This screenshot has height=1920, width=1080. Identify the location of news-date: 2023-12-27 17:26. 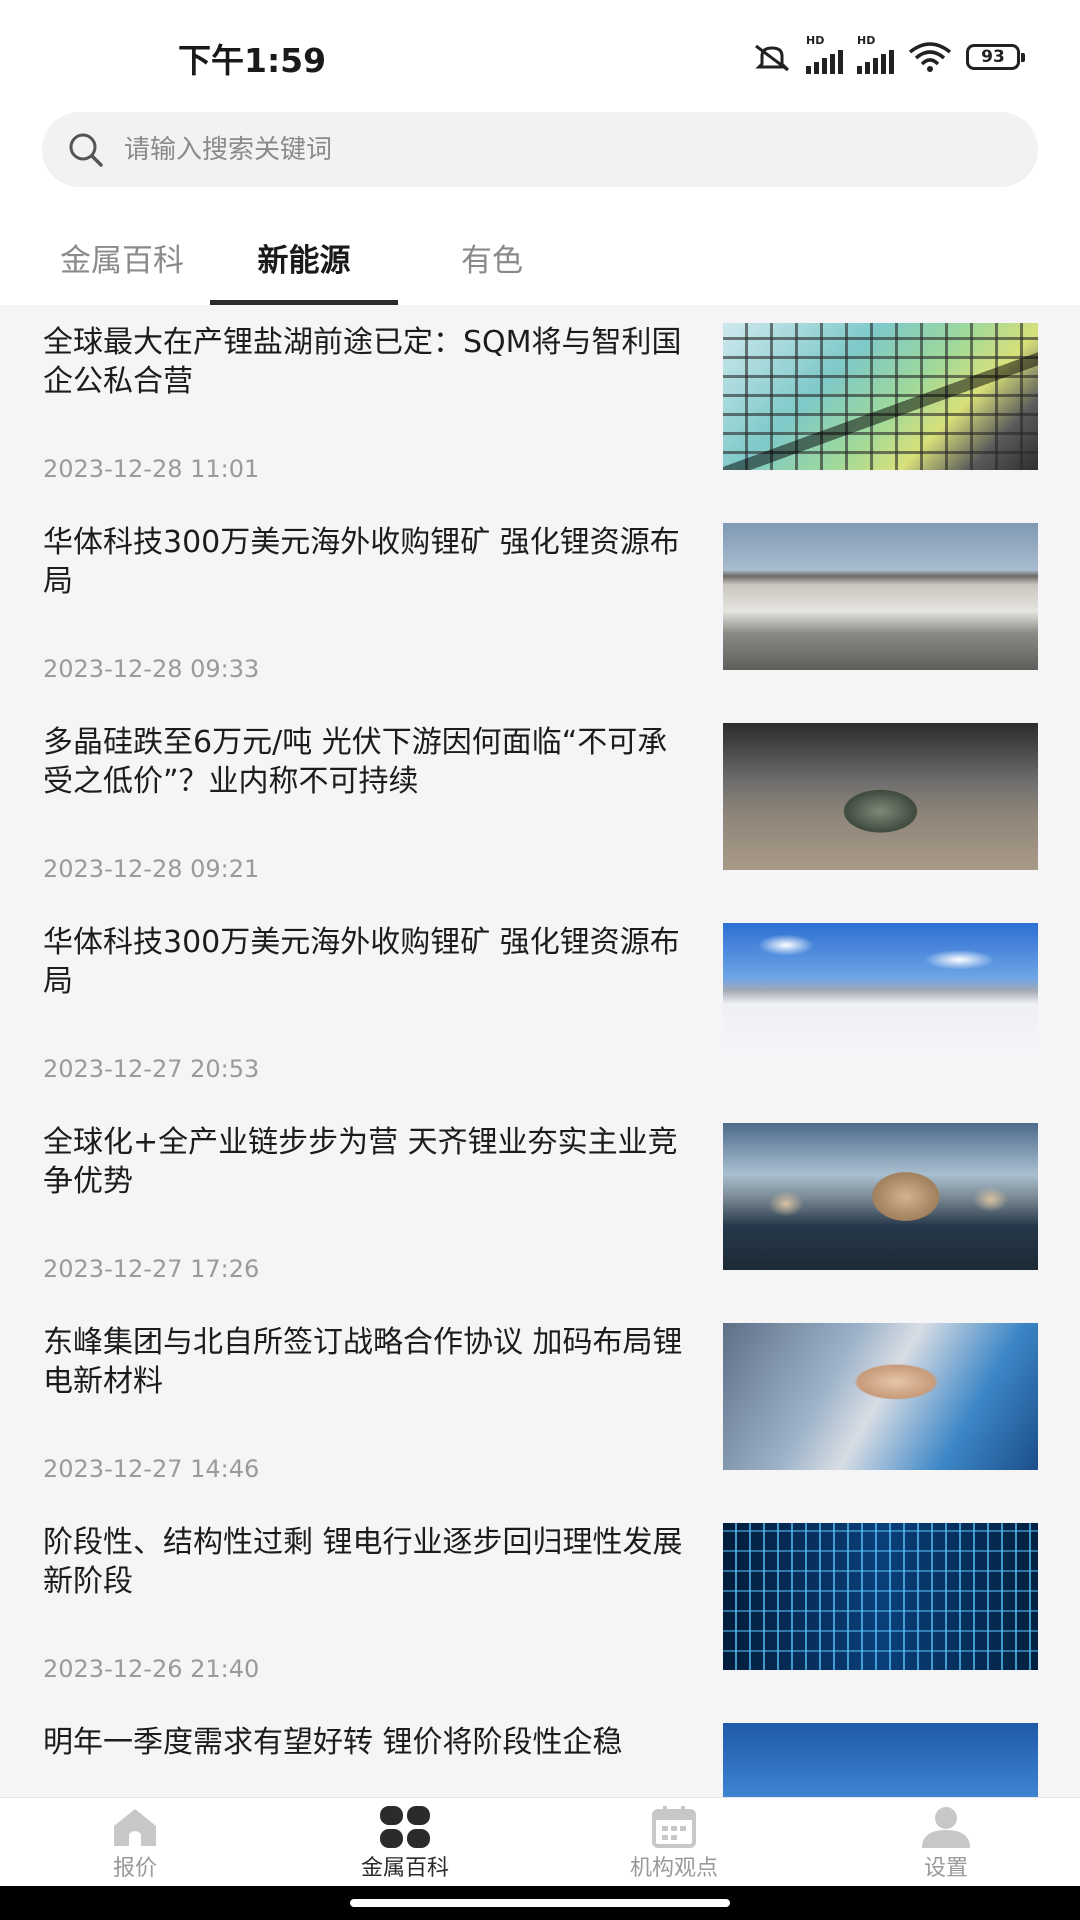
(151, 1269).